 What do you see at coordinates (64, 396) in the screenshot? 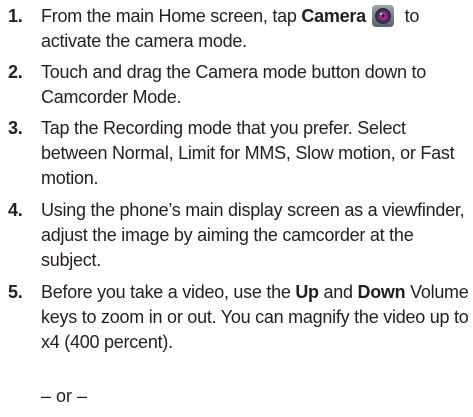
I see `or-separator: – or –` at bounding box center [64, 396].